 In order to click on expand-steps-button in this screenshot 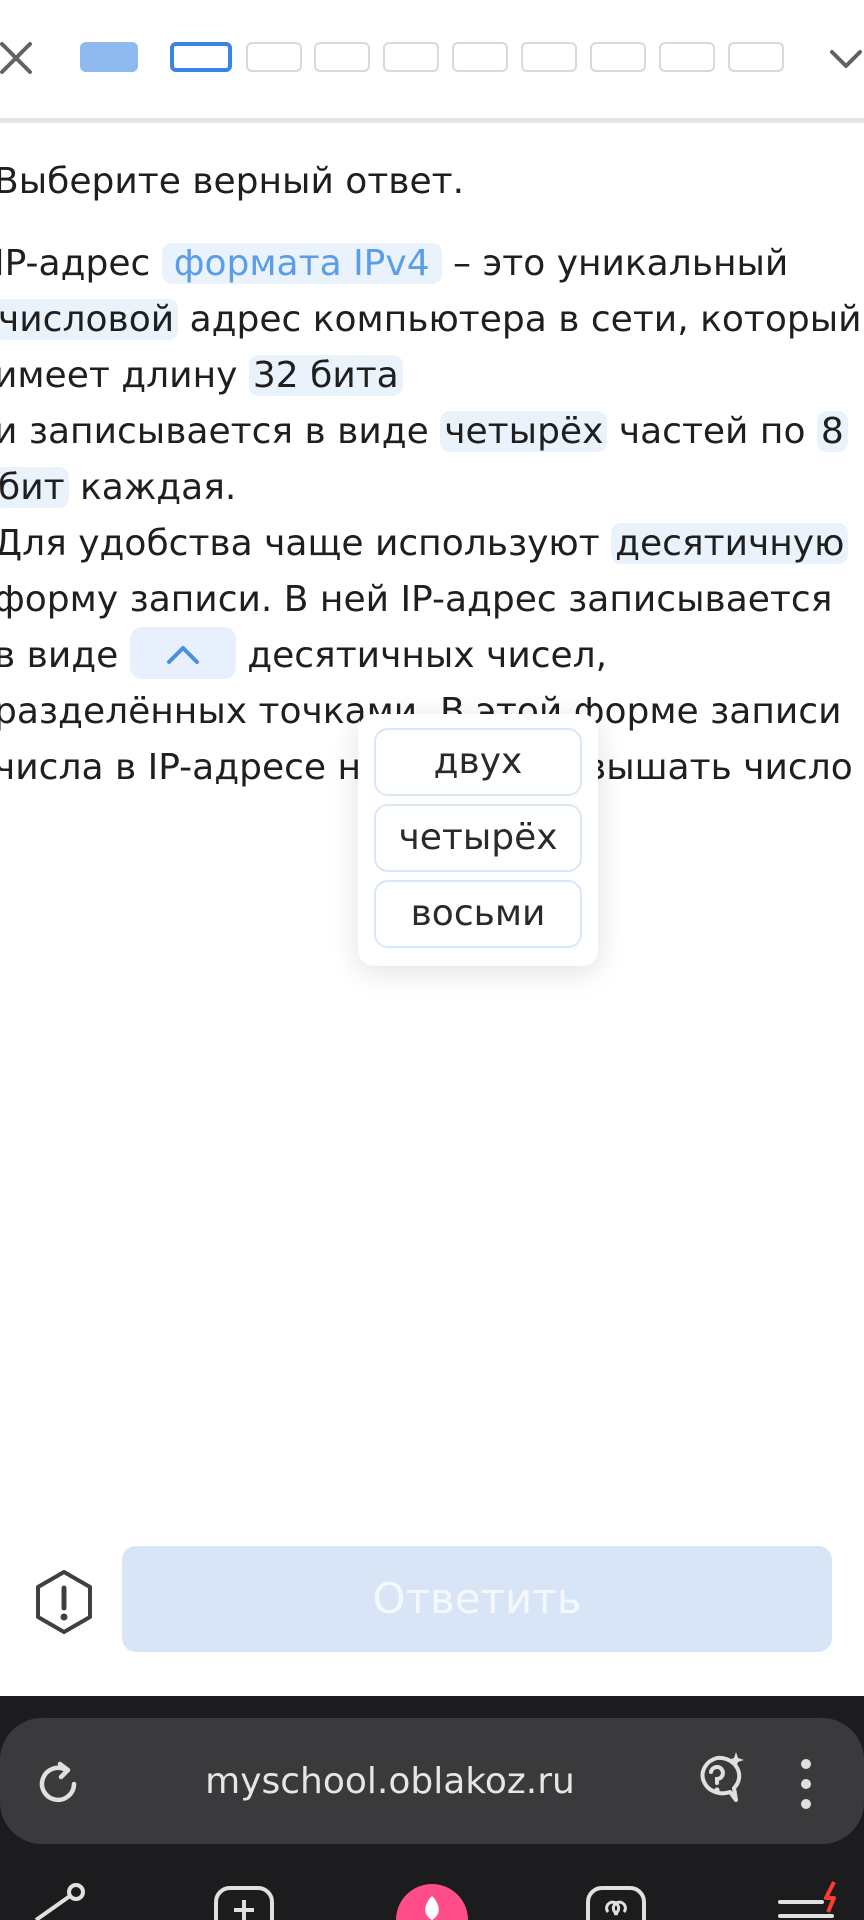, I will do `click(845, 58)`.